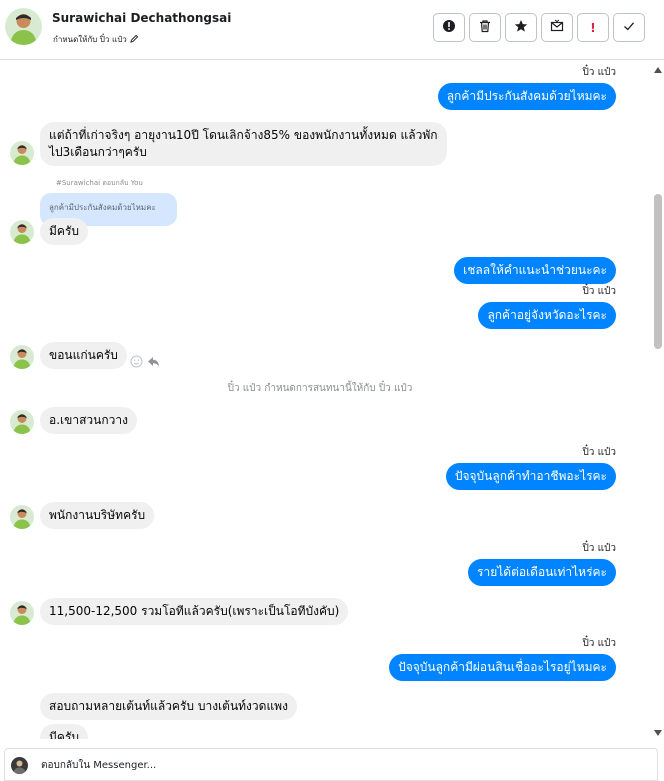 The image size is (664, 781). What do you see at coordinates (134, 39) in the screenshot?
I see `pencil-icon` at bounding box center [134, 39].